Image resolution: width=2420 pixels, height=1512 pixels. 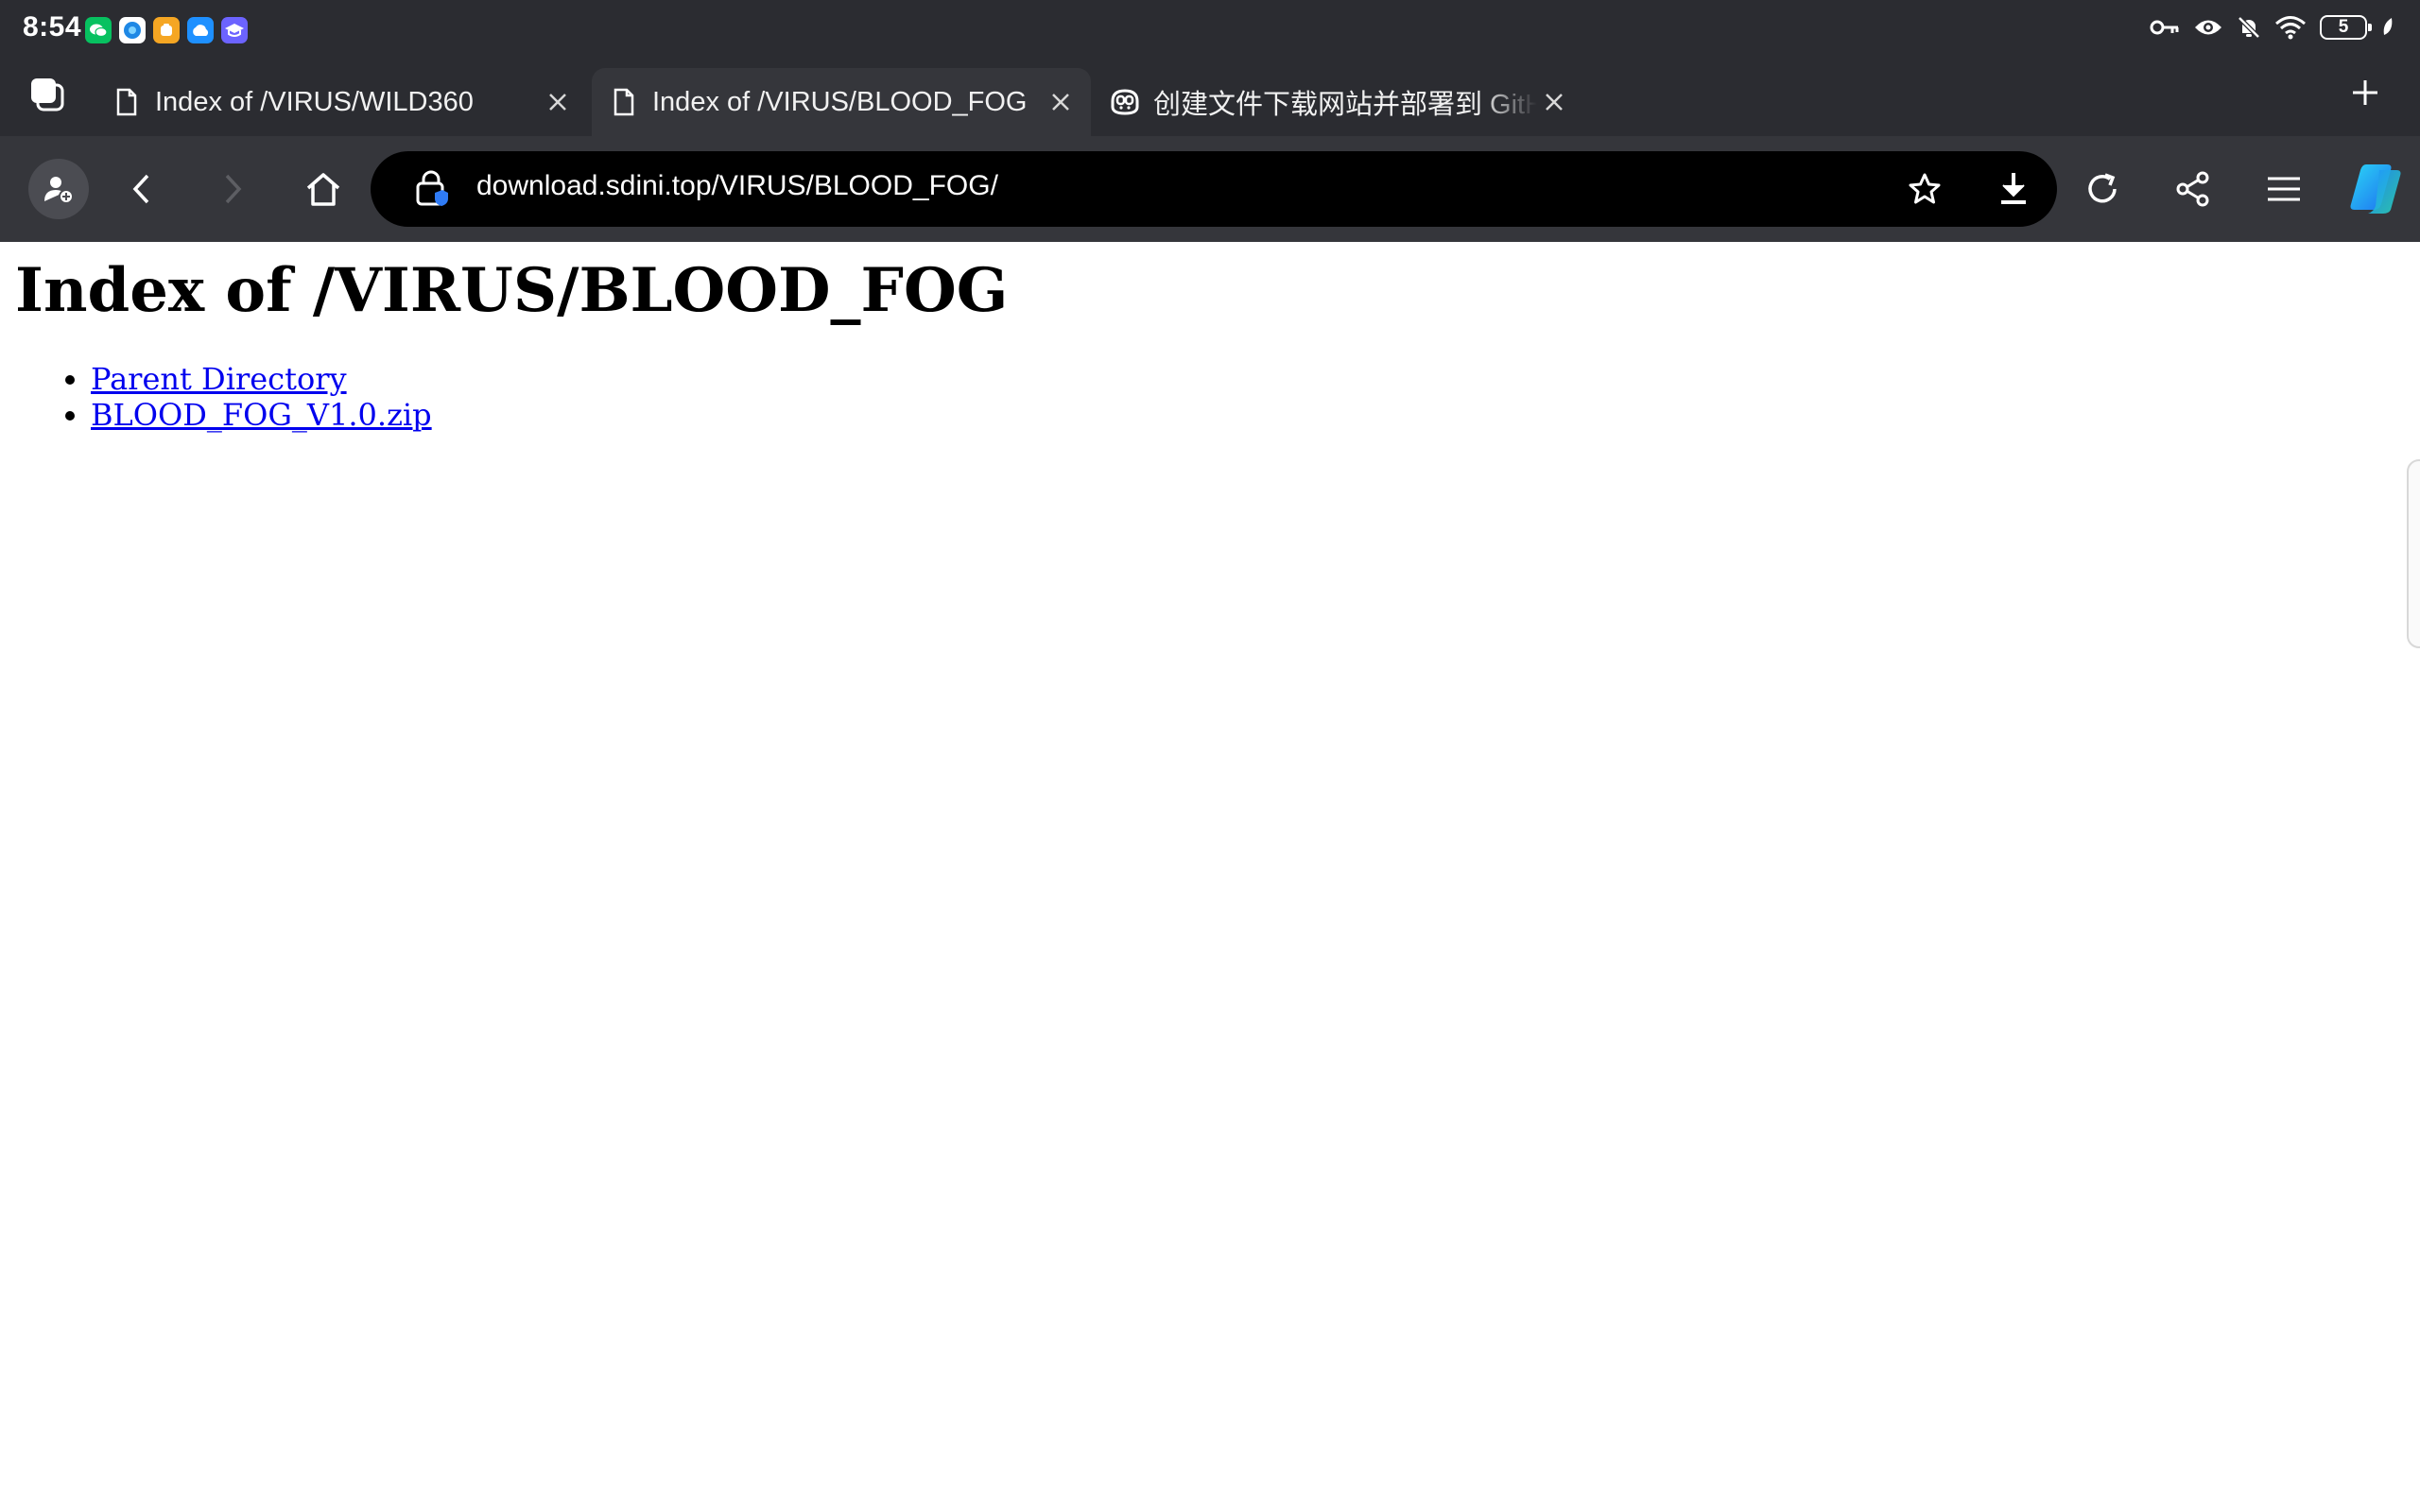 I want to click on chevron-left-icon, so click(x=140, y=189).